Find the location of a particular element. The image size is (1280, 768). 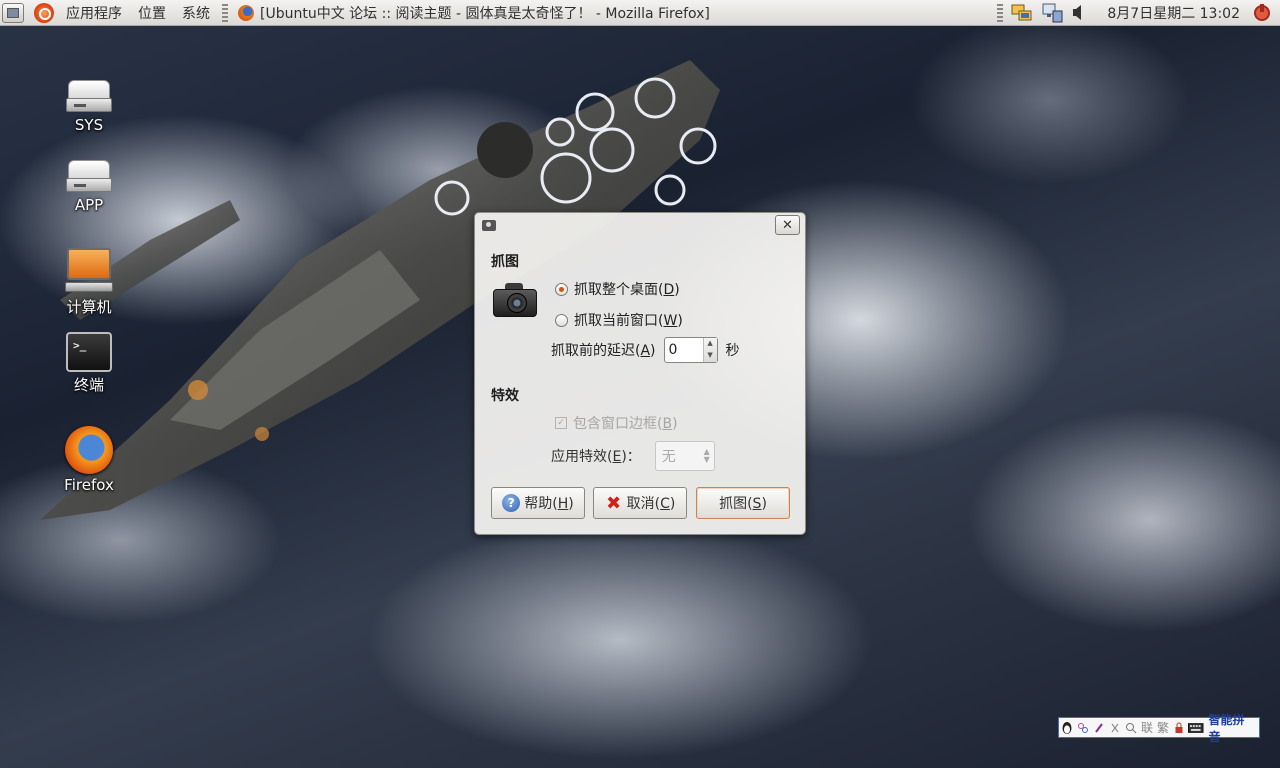

association-toggle: 联 is located at coordinates (1147, 727).